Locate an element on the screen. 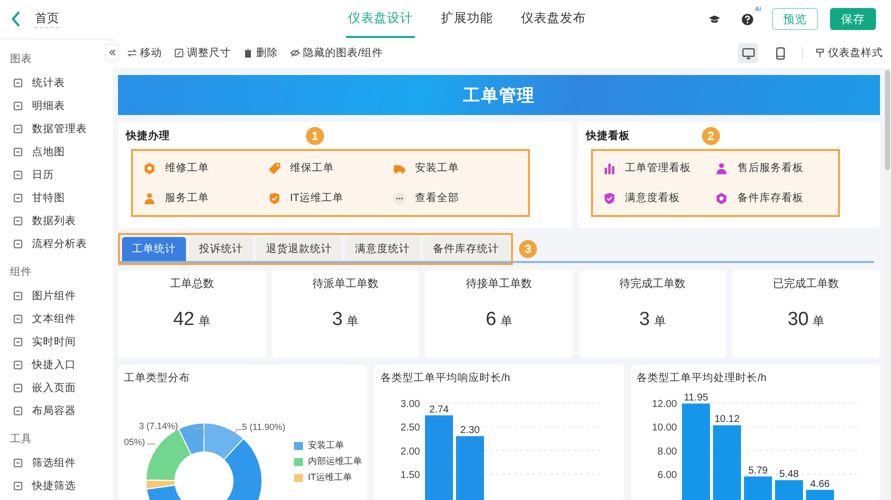 This screenshot has width=891, height=500. sidebar-item: 数据列表 is located at coordinates (61, 220).